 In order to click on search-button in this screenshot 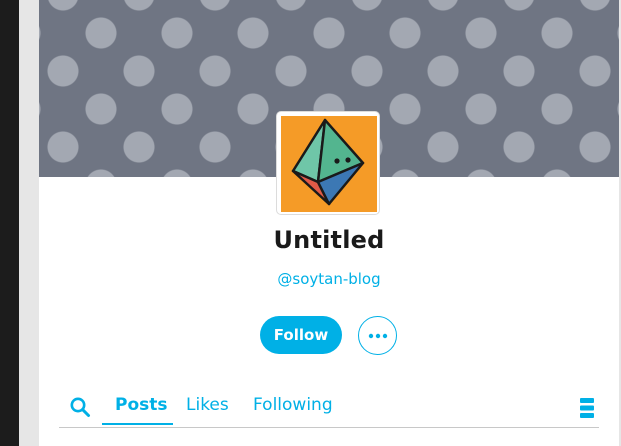, I will do `click(80, 407)`.